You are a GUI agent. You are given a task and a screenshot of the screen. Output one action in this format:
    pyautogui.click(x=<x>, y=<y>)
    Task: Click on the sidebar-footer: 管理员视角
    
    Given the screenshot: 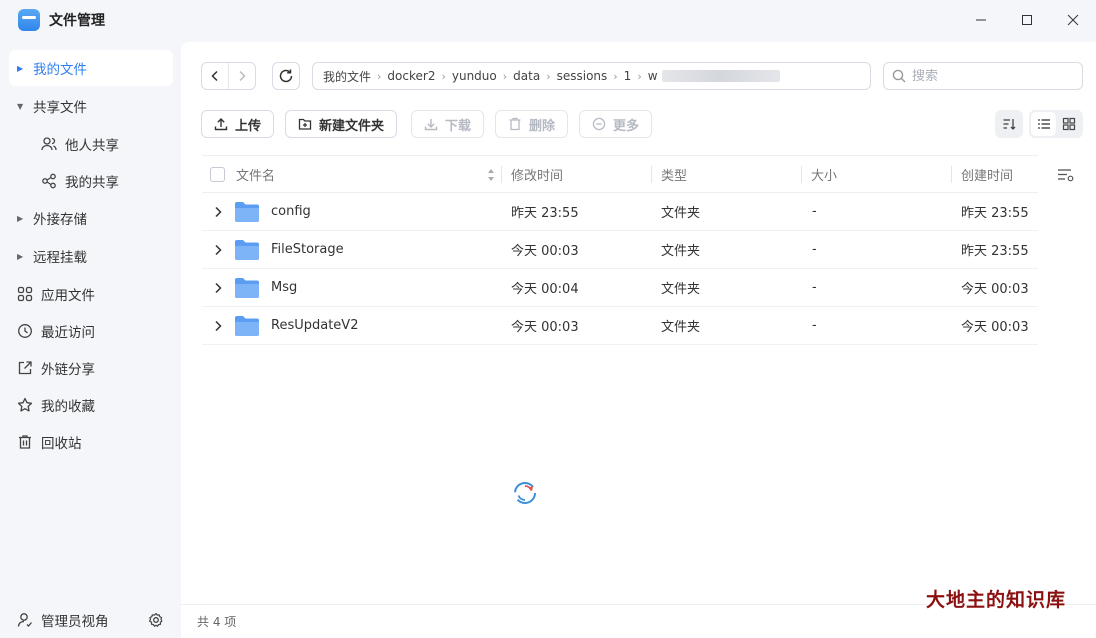 What is the action you would take?
    pyautogui.click(x=90, y=620)
    